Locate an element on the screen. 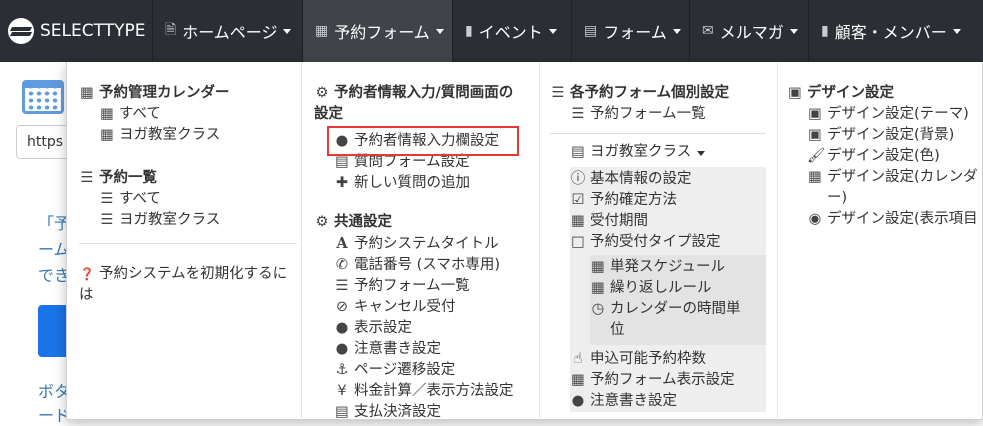 This screenshot has height=426, width=983. accept-period-item: ▦ 受付期間 is located at coordinates (668, 221).